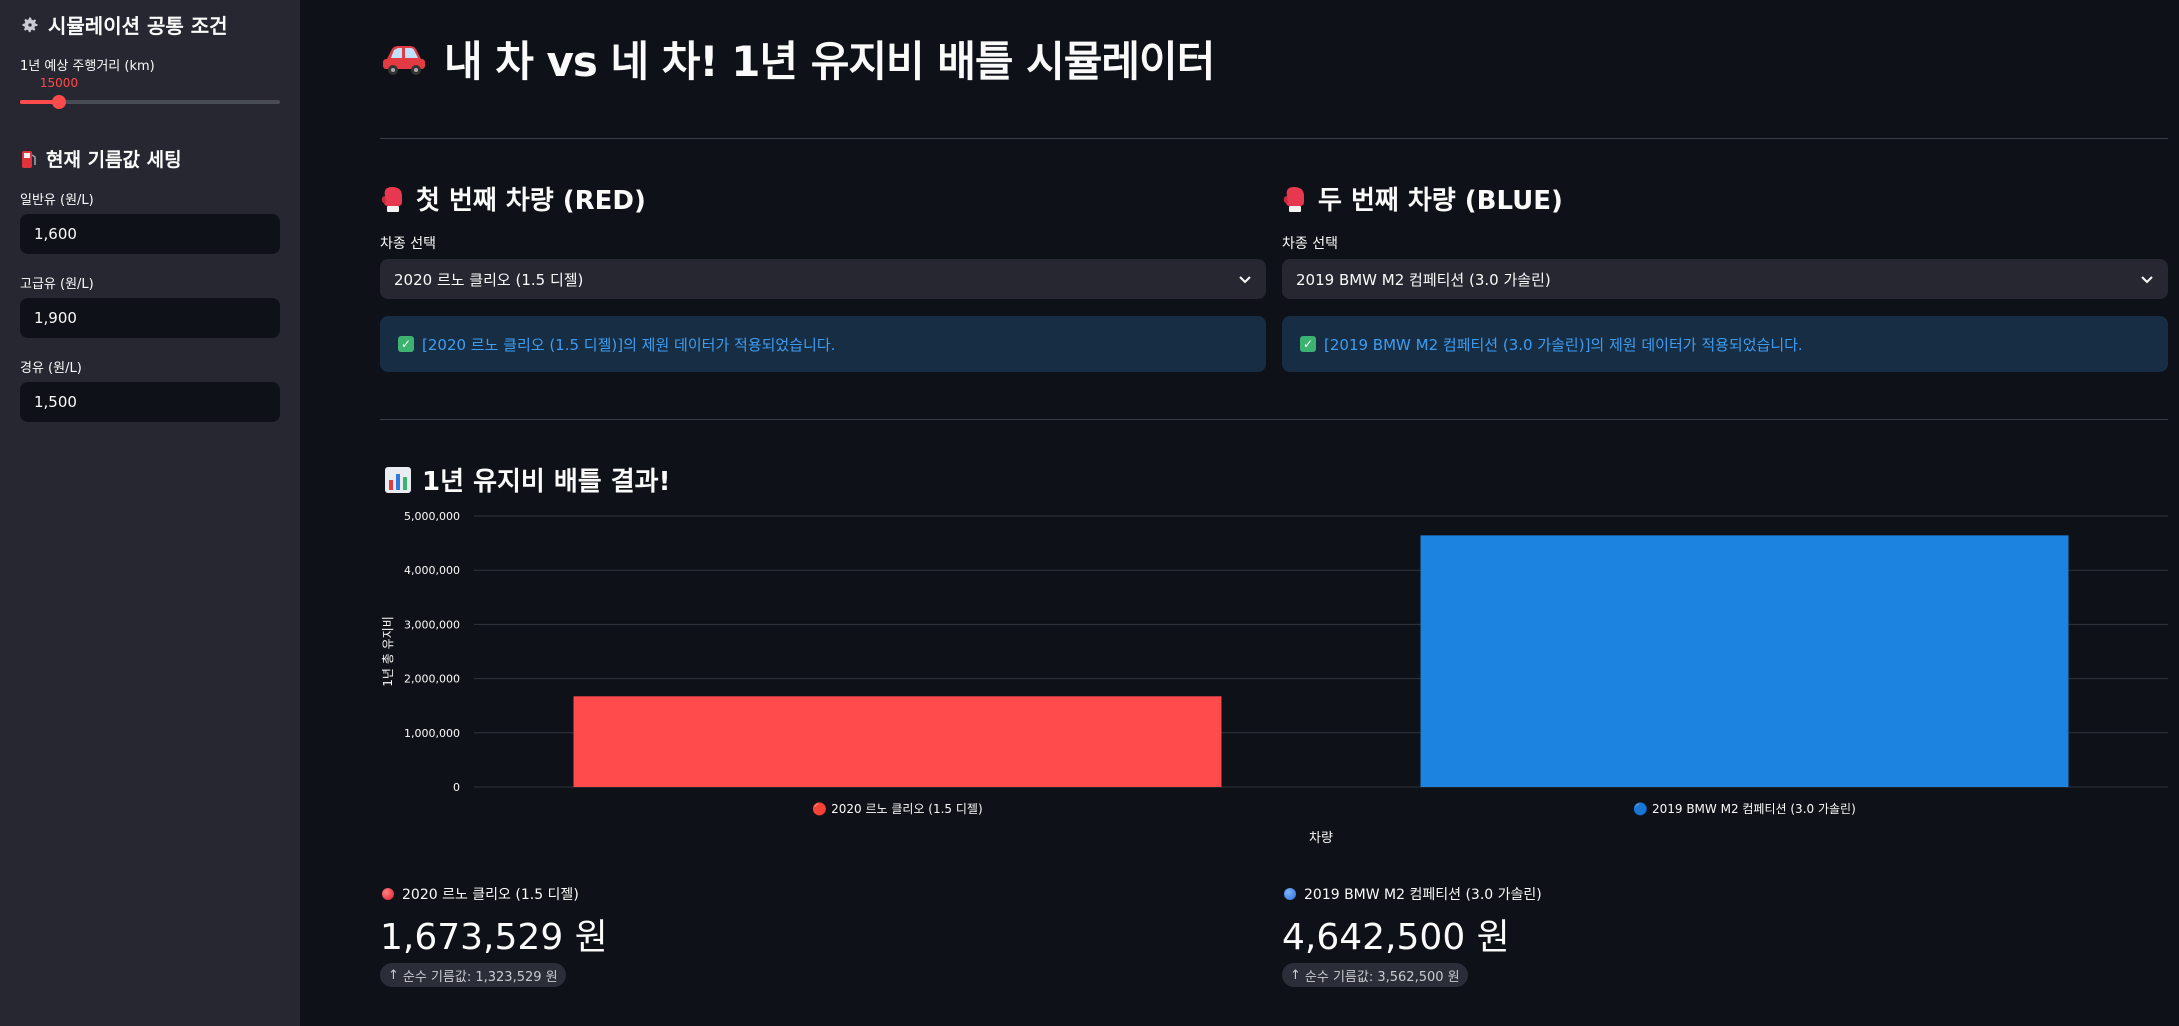  What do you see at coordinates (897, 809) in the screenshot?
I see `x-tick-label: 🔴 2020 르노 클리오 (1.5 디젤)` at bounding box center [897, 809].